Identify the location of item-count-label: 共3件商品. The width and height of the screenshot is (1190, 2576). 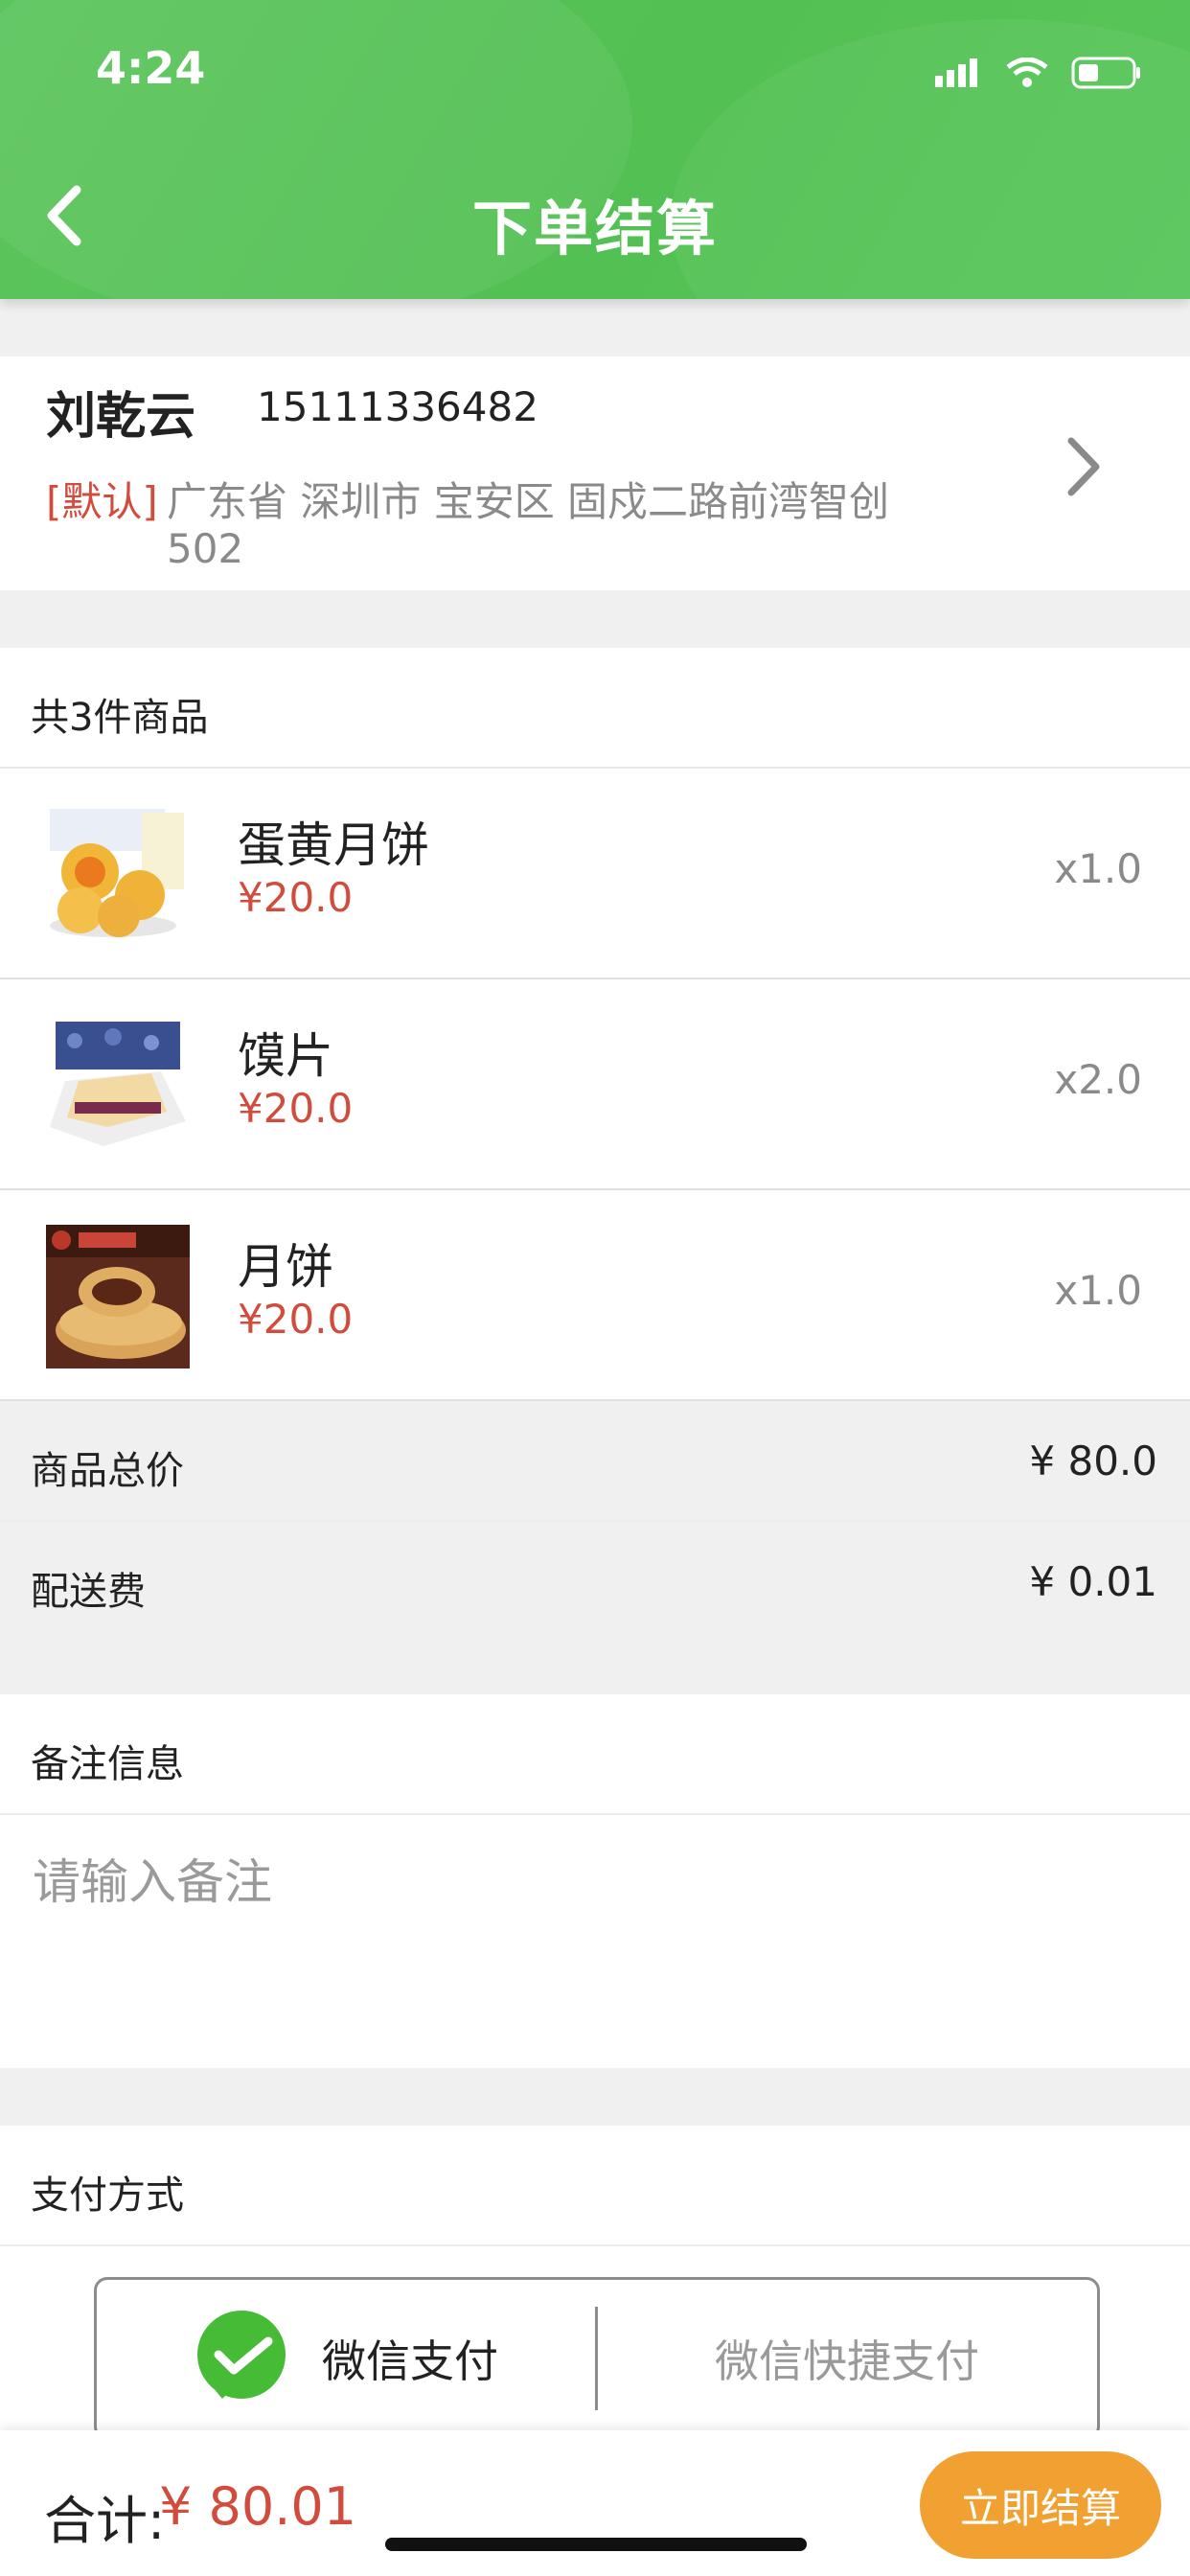
(120, 718).